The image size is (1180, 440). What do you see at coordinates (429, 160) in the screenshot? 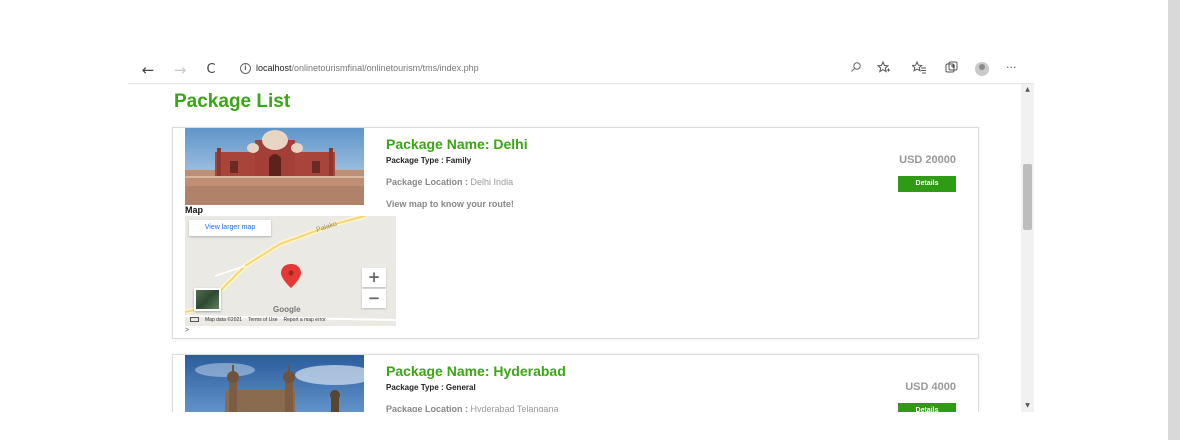
I see `package-type: Package Type : Family` at bounding box center [429, 160].